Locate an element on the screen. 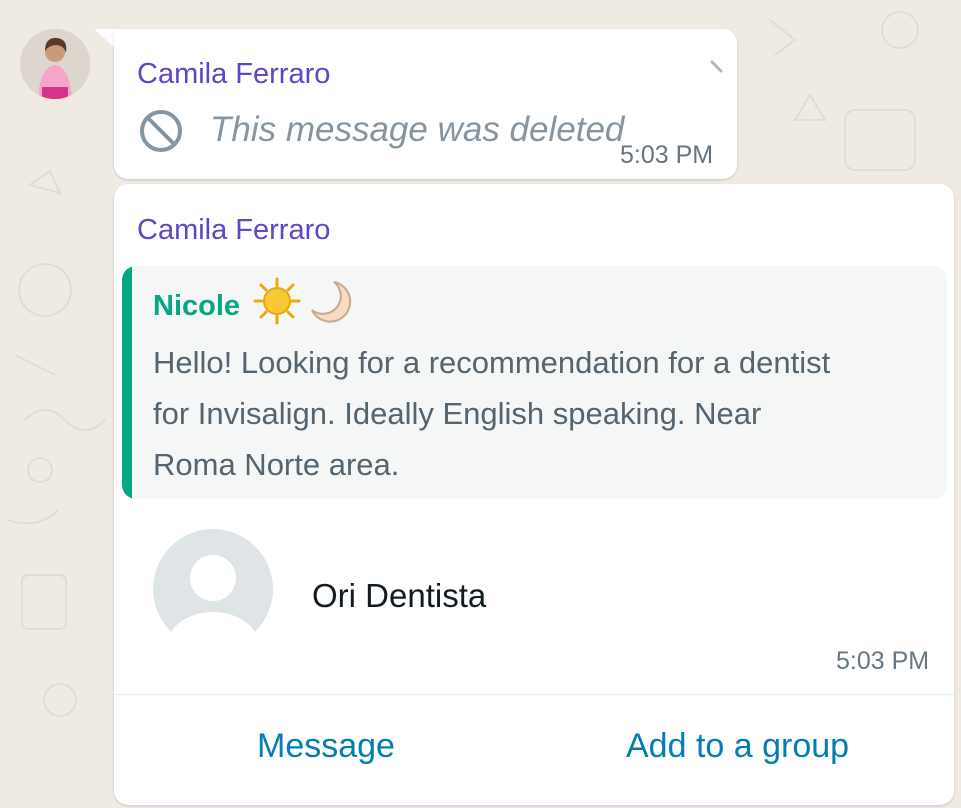 The image size is (961, 808). deleted-message-text: This message was deleted is located at coordinates (417, 129).